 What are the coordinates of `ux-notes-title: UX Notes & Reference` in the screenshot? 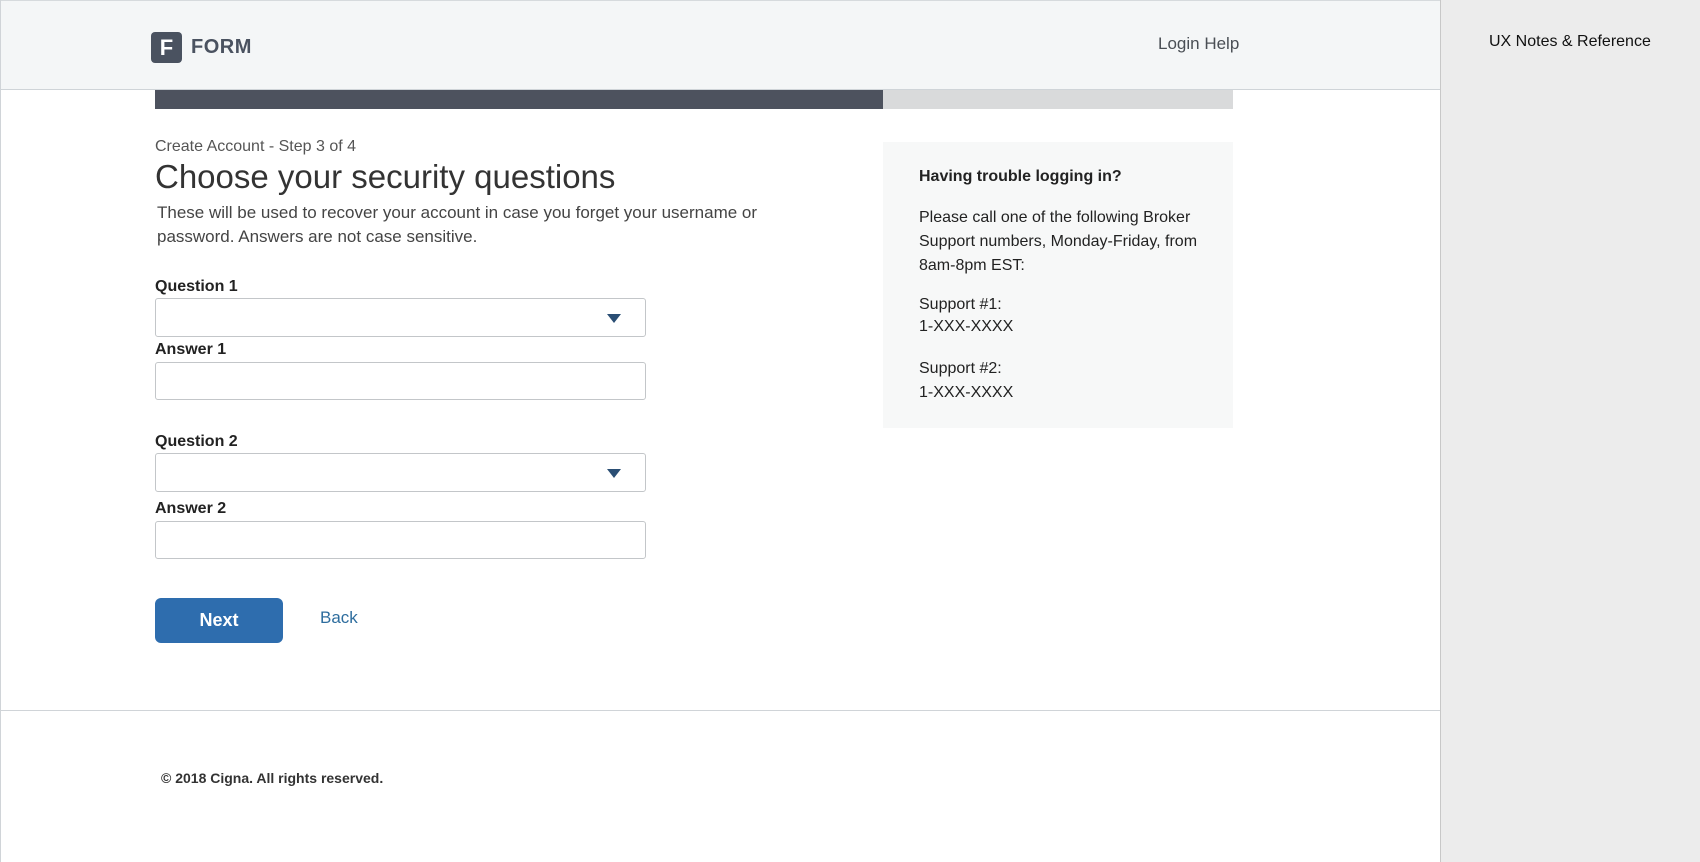 It's located at (1570, 41).